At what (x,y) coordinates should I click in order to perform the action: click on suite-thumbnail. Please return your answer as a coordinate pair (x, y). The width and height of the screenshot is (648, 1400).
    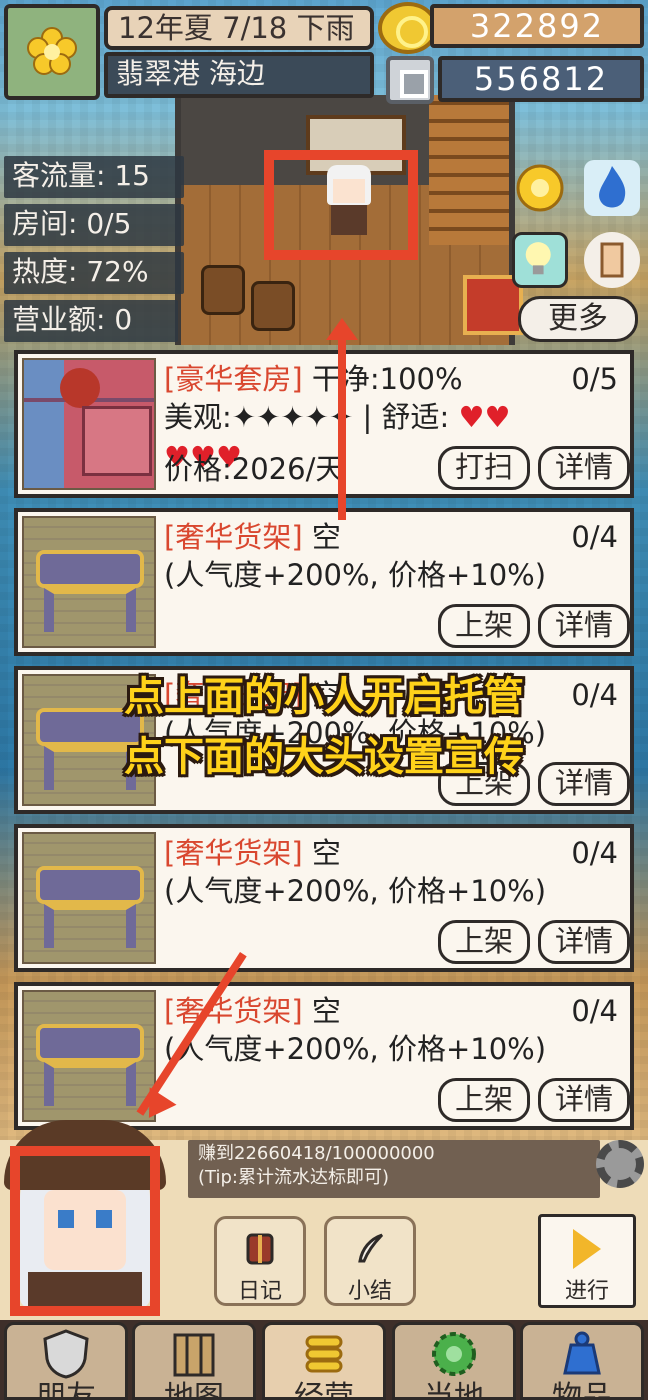
    Looking at the image, I should click on (89, 424).